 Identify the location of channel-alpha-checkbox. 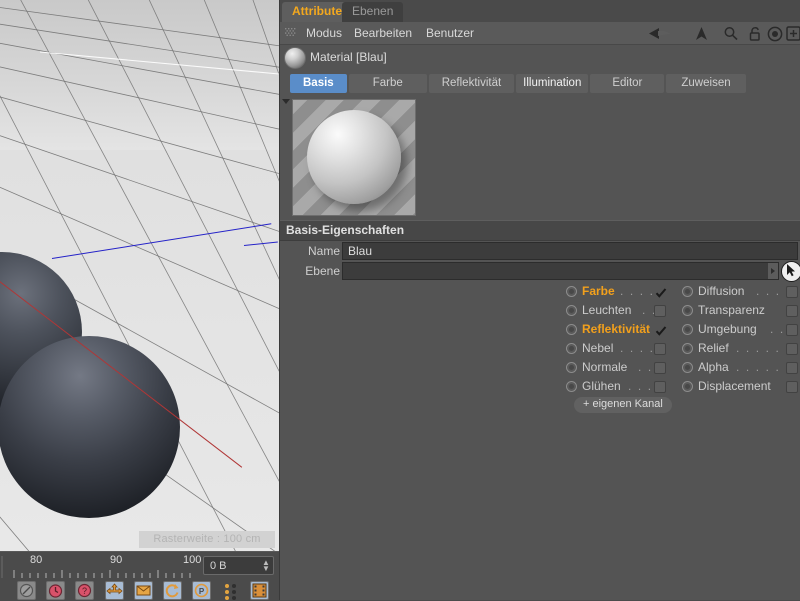
(792, 368).